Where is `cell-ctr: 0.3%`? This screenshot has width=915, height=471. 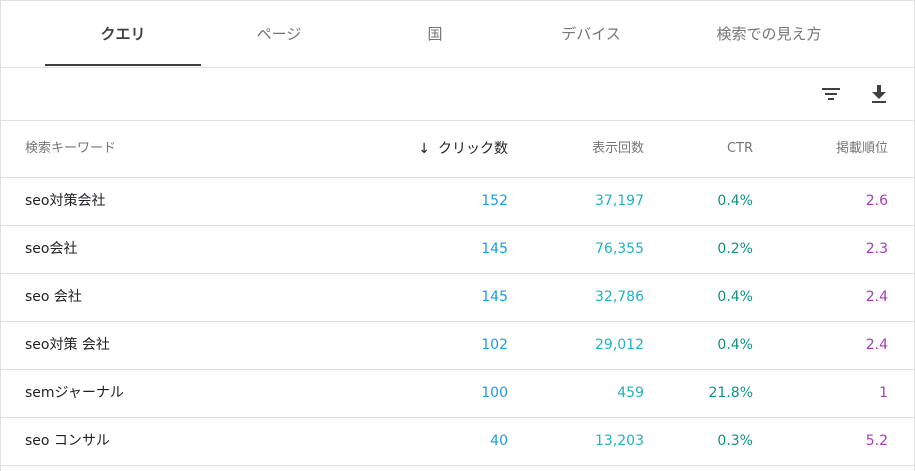
cell-ctr: 0.3% is located at coordinates (735, 441).